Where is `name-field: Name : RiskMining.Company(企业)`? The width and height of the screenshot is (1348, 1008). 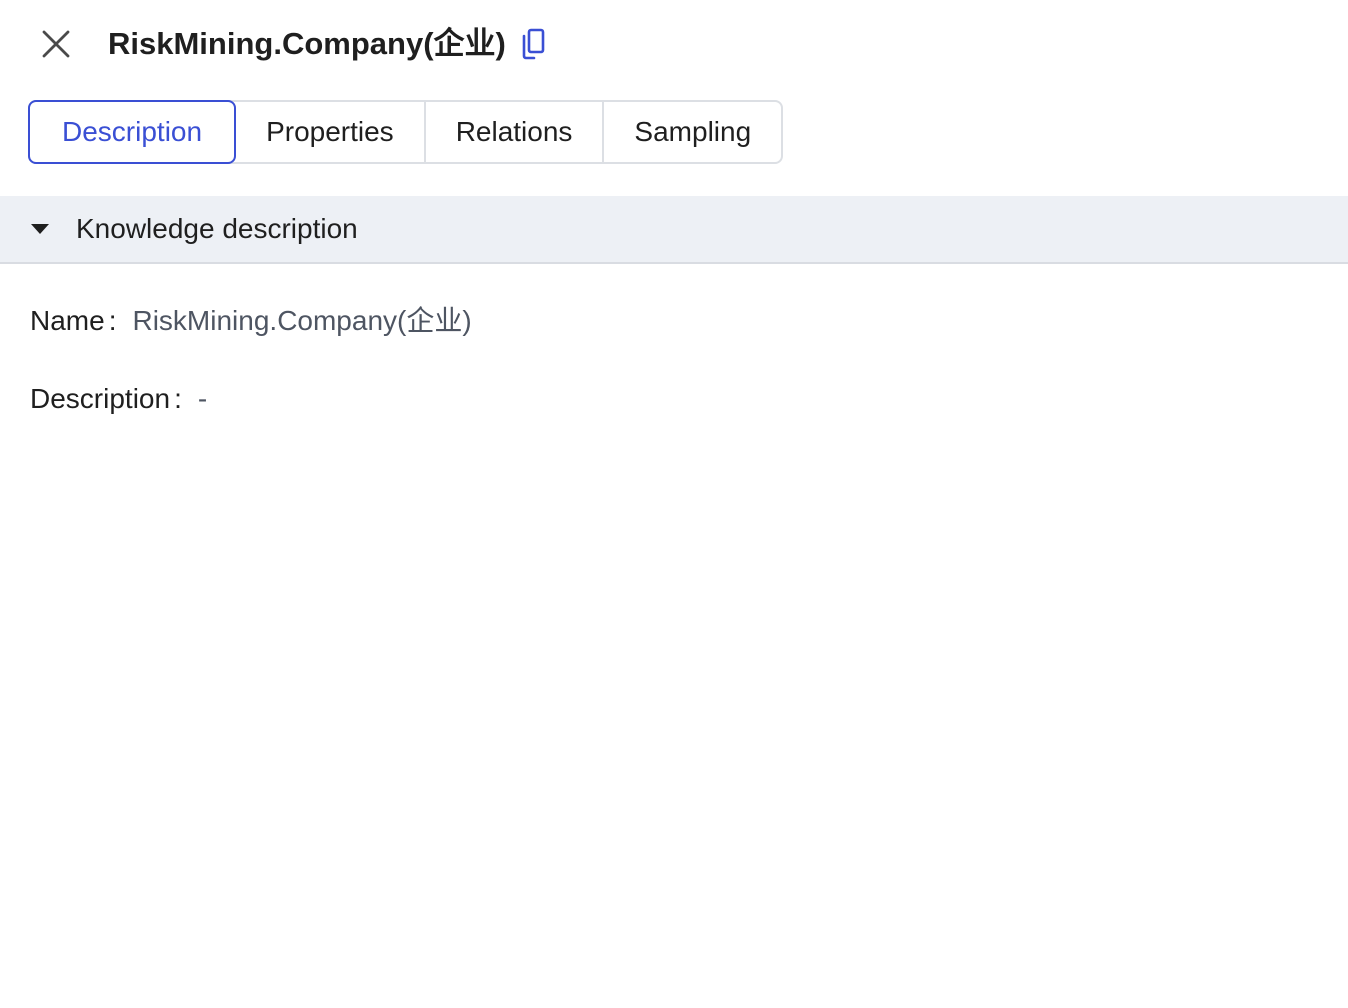
name-field: Name : RiskMining.Company(企业) is located at coordinates (251, 321).